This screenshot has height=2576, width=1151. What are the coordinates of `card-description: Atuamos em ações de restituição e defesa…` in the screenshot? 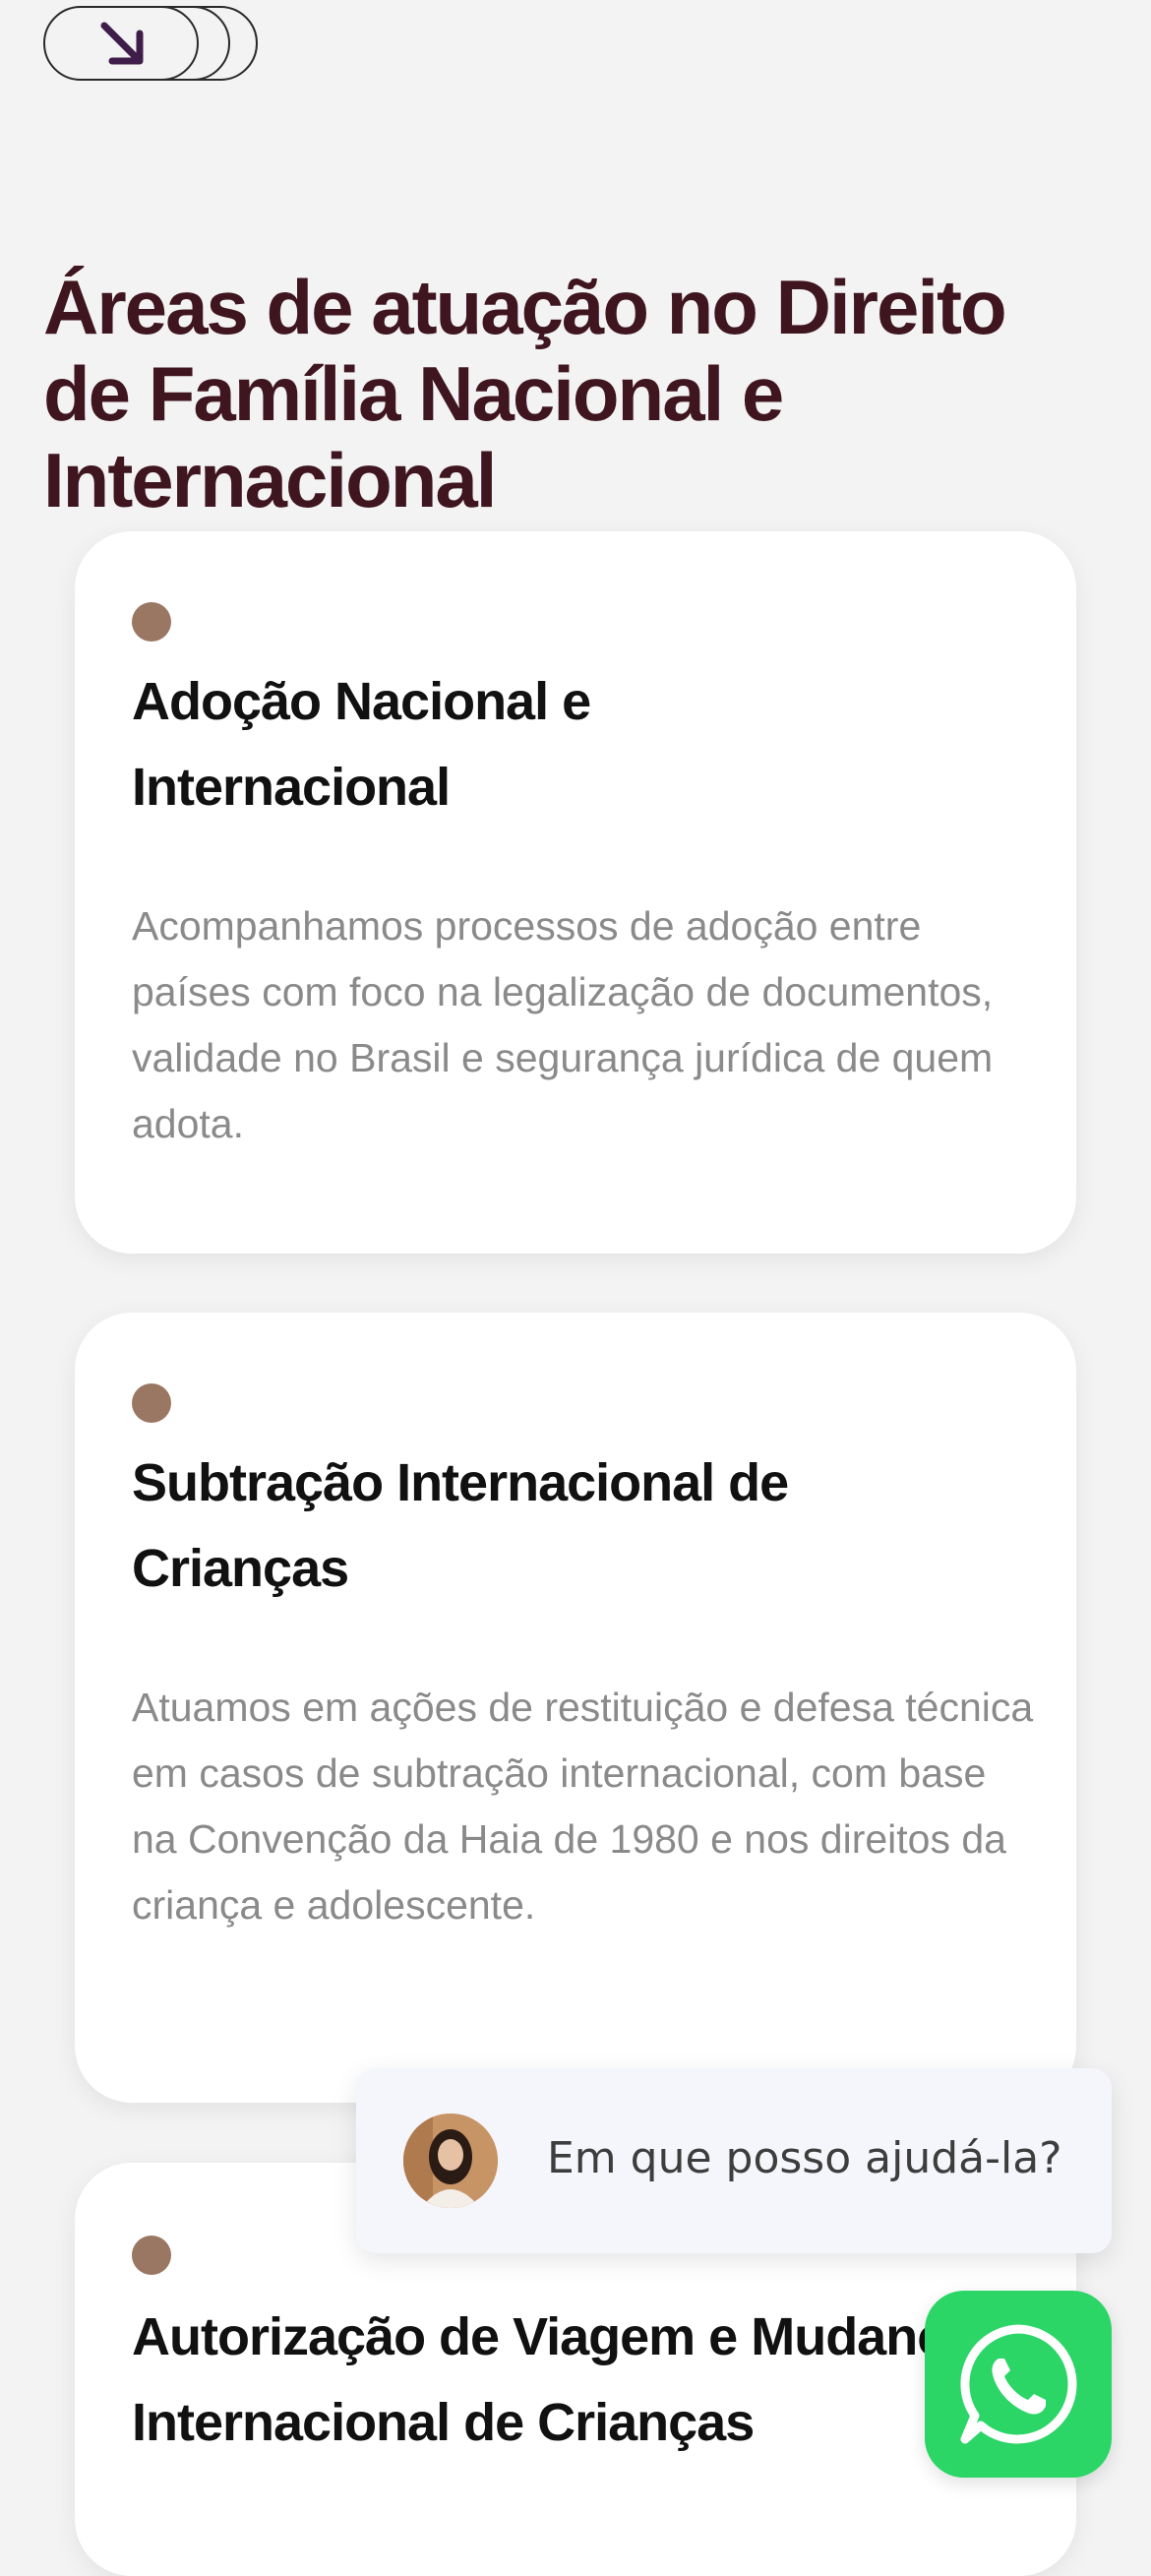 It's located at (583, 1806).